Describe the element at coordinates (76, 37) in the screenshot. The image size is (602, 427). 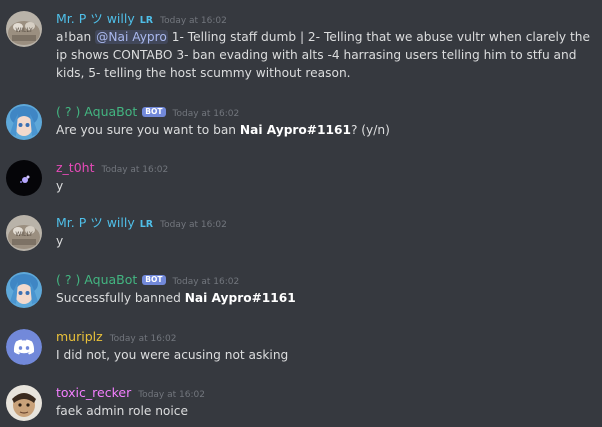
I see `message-text-part: a!ban` at that location.